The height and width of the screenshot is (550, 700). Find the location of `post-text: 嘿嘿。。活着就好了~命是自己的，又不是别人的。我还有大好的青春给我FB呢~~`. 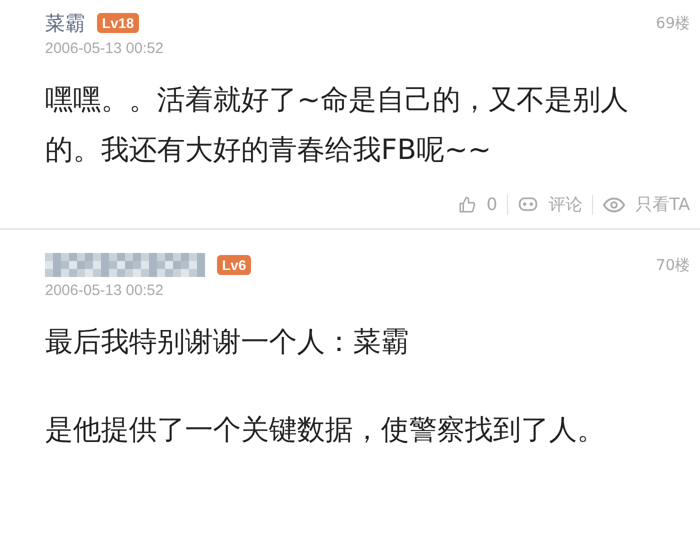

post-text: 嘿嘿。。活着就好了~命是自己的，又不是别人的。我还有大好的青春给我FB呢~~ is located at coordinates (337, 125).